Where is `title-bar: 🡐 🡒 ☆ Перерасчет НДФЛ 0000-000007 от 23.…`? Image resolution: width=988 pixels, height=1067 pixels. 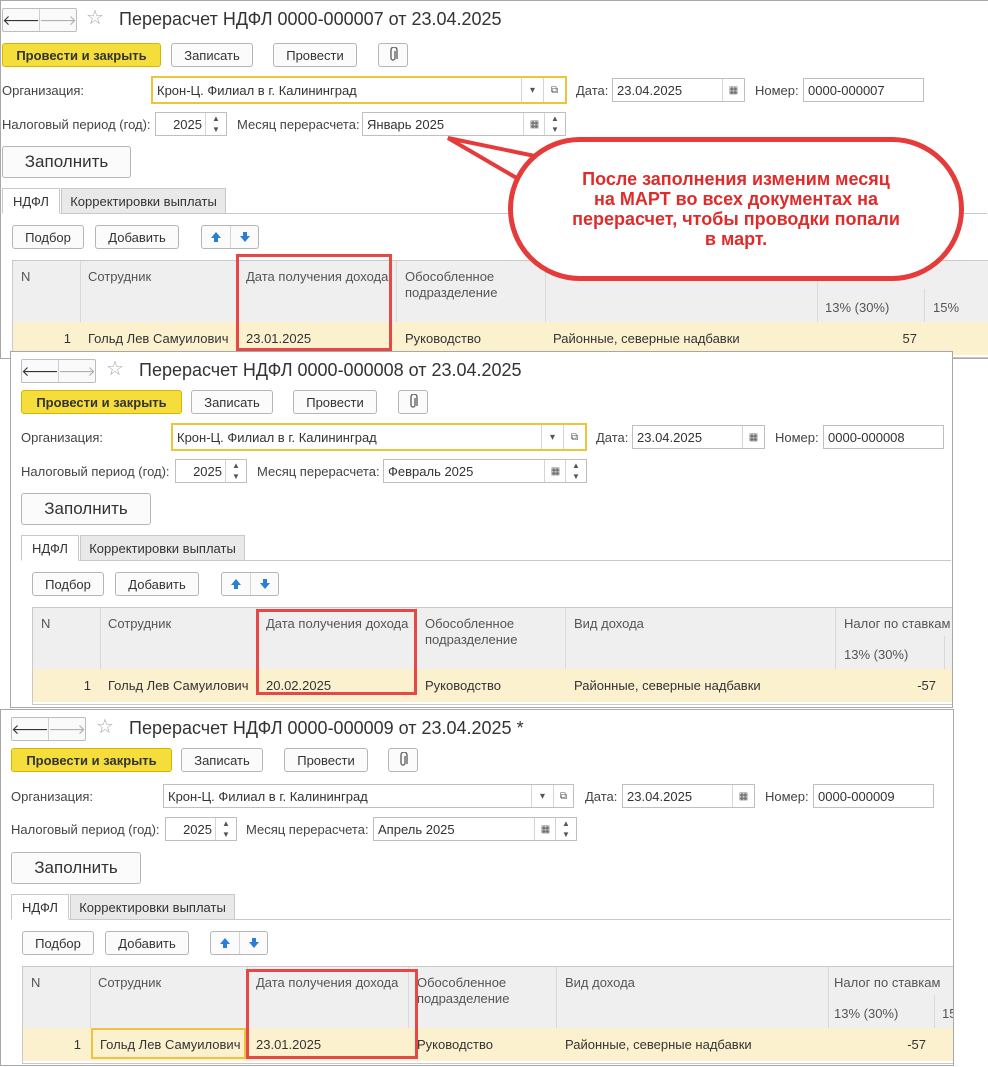
title-bar: 🡐 🡒 ☆ Перерасчет НДФЛ 0000-000007 от 23.… is located at coordinates (494, 19).